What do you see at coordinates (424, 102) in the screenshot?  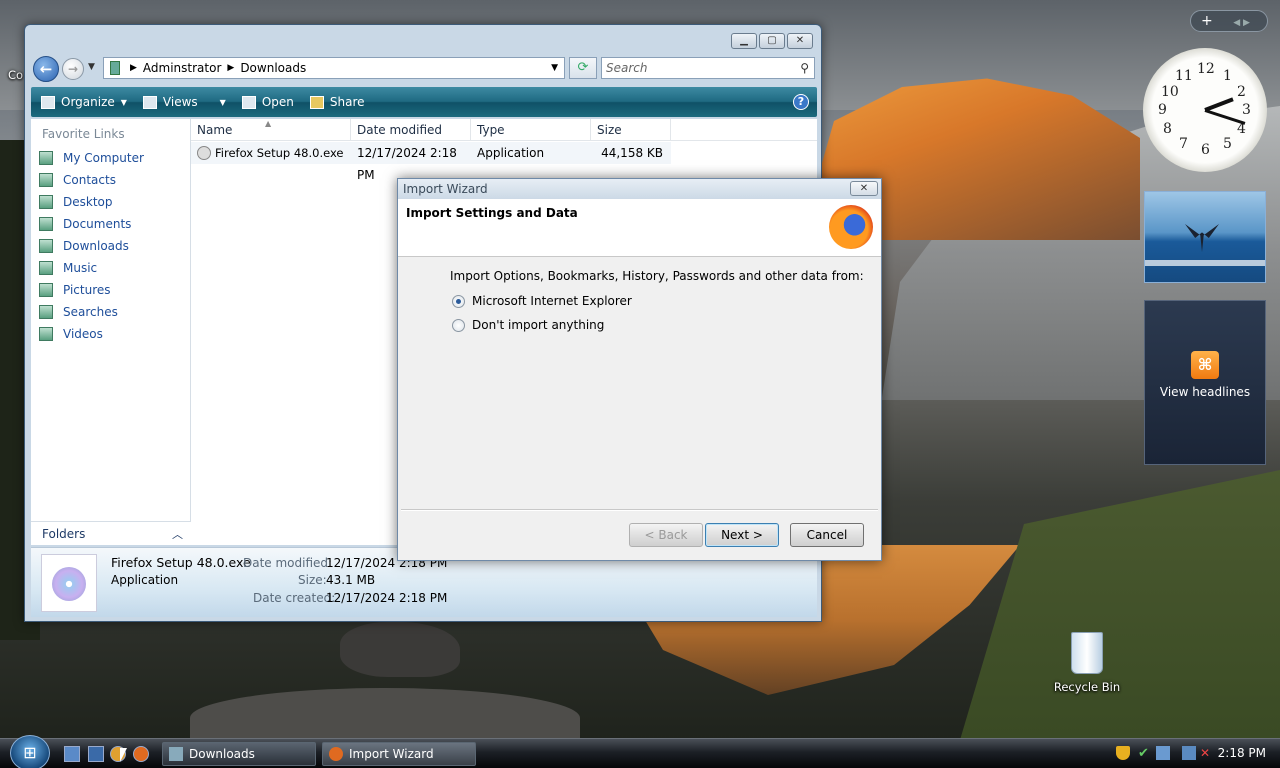 I see `command-toolbar: Organize ▼ Views ▼ Open Share ?` at bounding box center [424, 102].